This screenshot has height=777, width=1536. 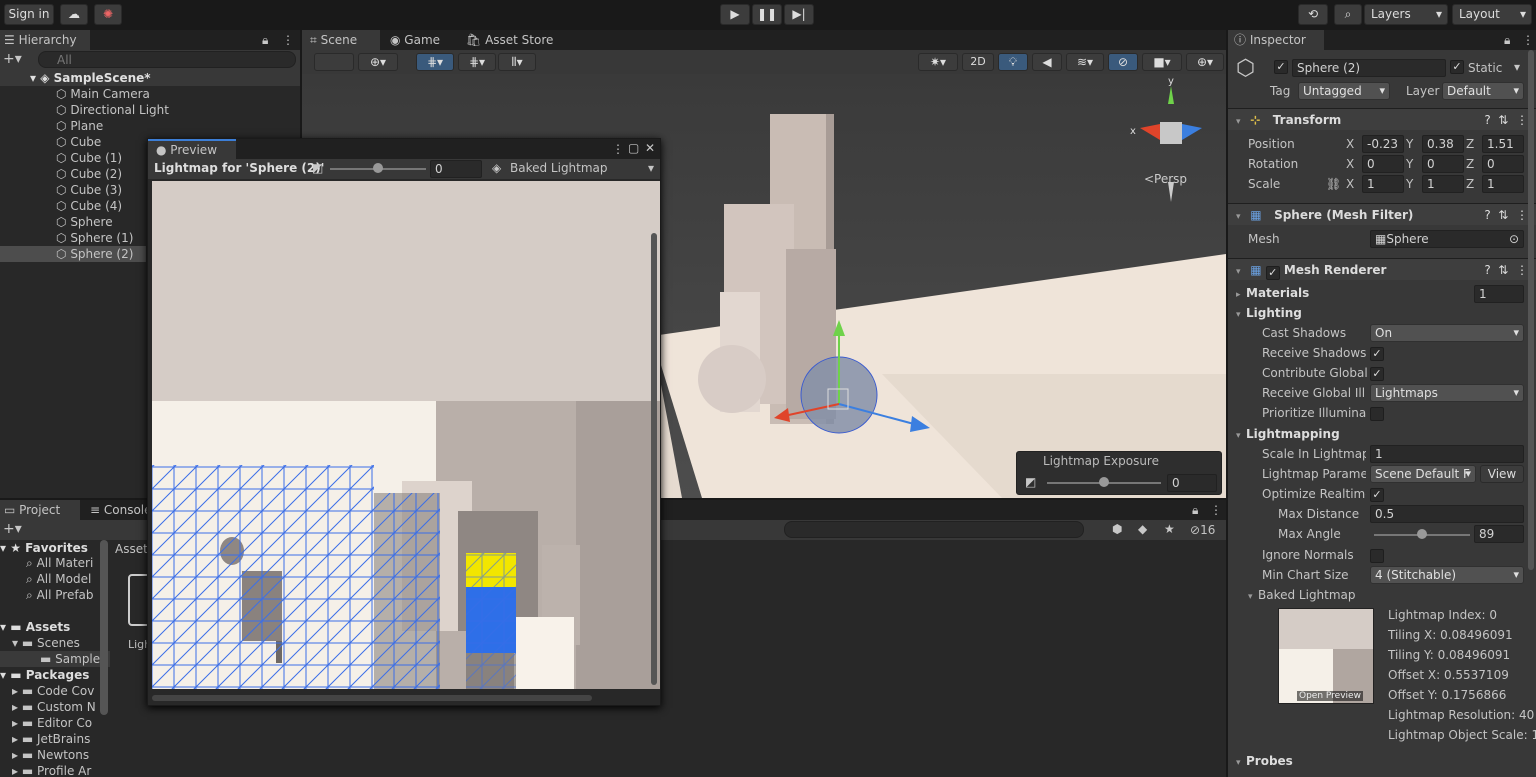 What do you see at coordinates (1162, 62) in the screenshot?
I see `camera-button: ■▾` at bounding box center [1162, 62].